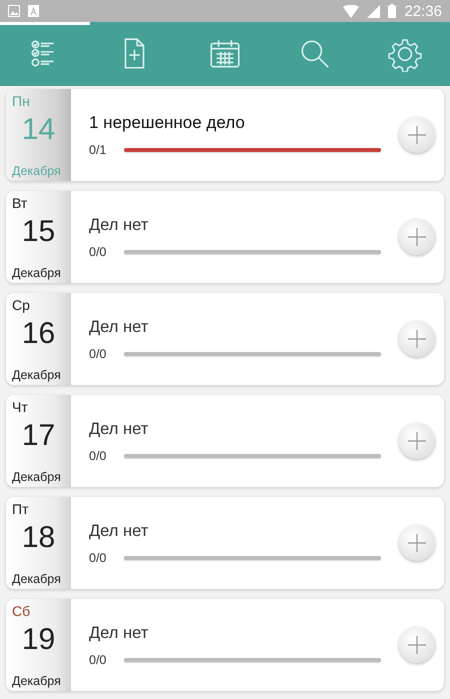  I want to click on task-summary: 1 нерешенное дело, so click(167, 123).